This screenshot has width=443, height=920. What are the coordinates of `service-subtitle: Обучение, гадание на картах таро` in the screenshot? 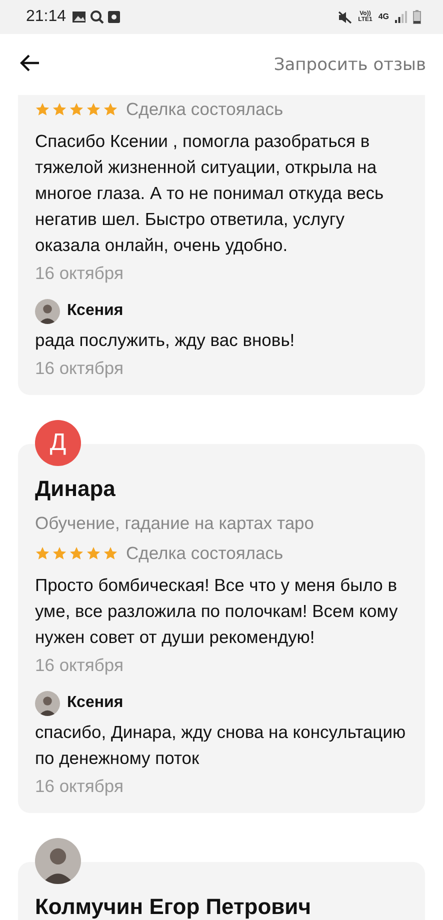 It's located at (175, 523).